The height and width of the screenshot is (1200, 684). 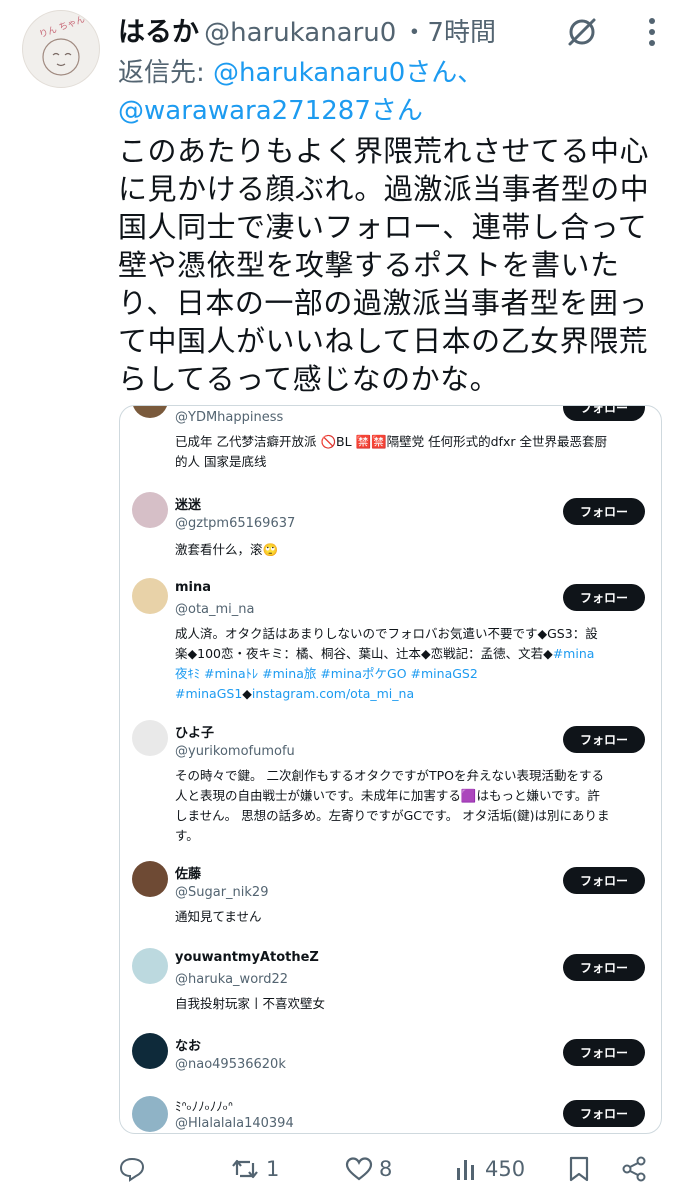 What do you see at coordinates (245, 1169) in the screenshot?
I see `repost-icon` at bounding box center [245, 1169].